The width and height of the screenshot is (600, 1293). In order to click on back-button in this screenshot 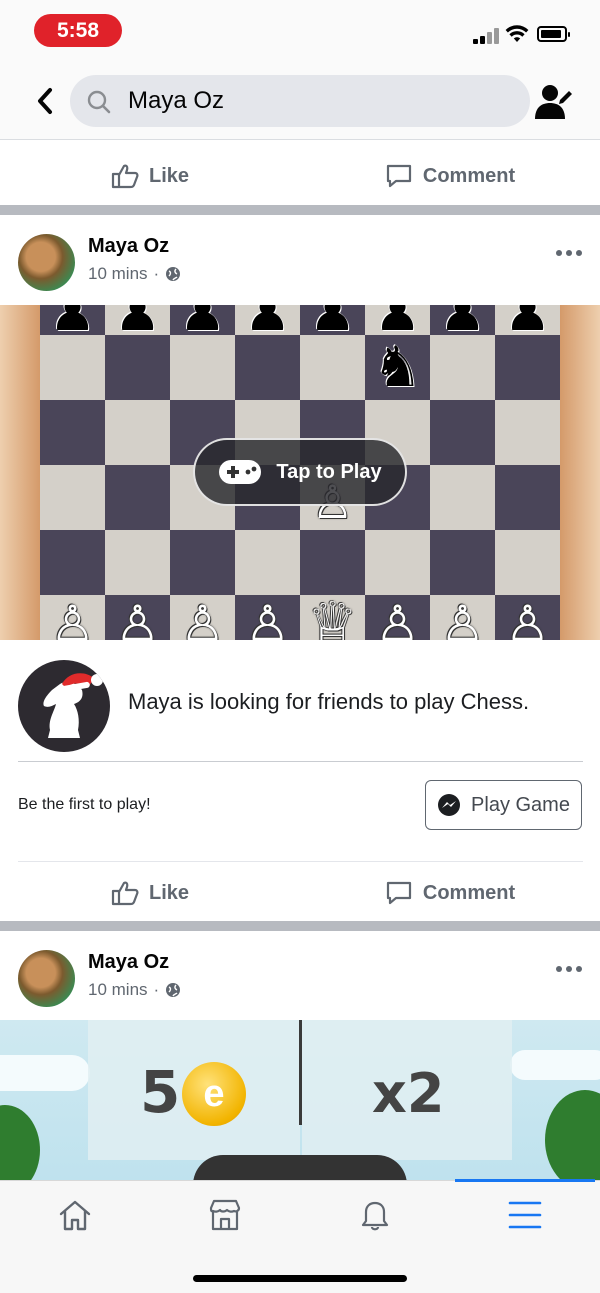, I will do `click(45, 101)`.